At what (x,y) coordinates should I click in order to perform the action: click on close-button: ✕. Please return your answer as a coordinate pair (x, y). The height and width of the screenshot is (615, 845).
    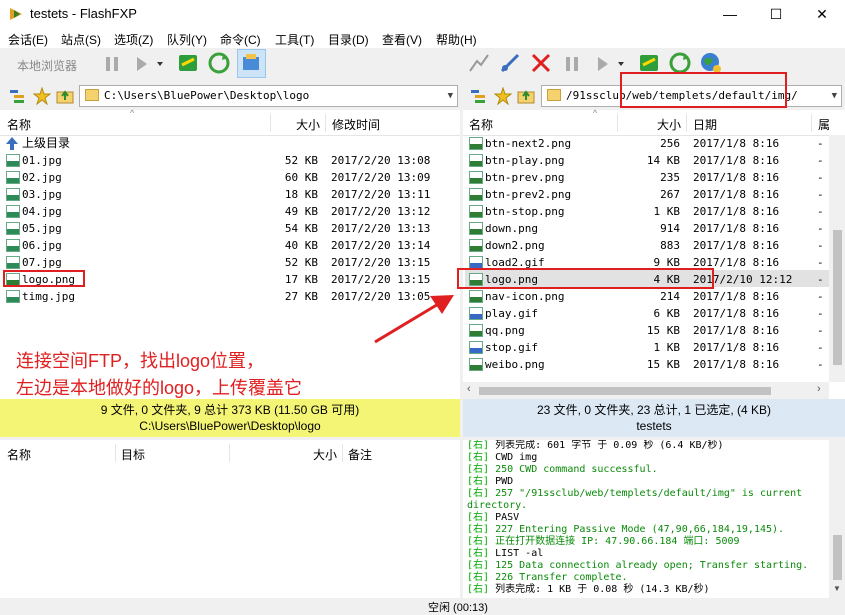
    Looking at the image, I should click on (822, 14).